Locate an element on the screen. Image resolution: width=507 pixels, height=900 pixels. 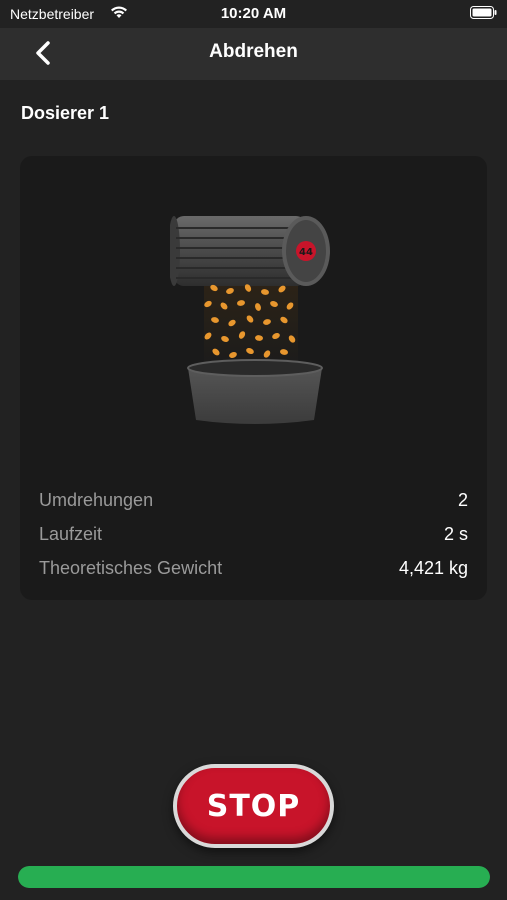
navigation-bar: Abdrehen is located at coordinates (253, 54).